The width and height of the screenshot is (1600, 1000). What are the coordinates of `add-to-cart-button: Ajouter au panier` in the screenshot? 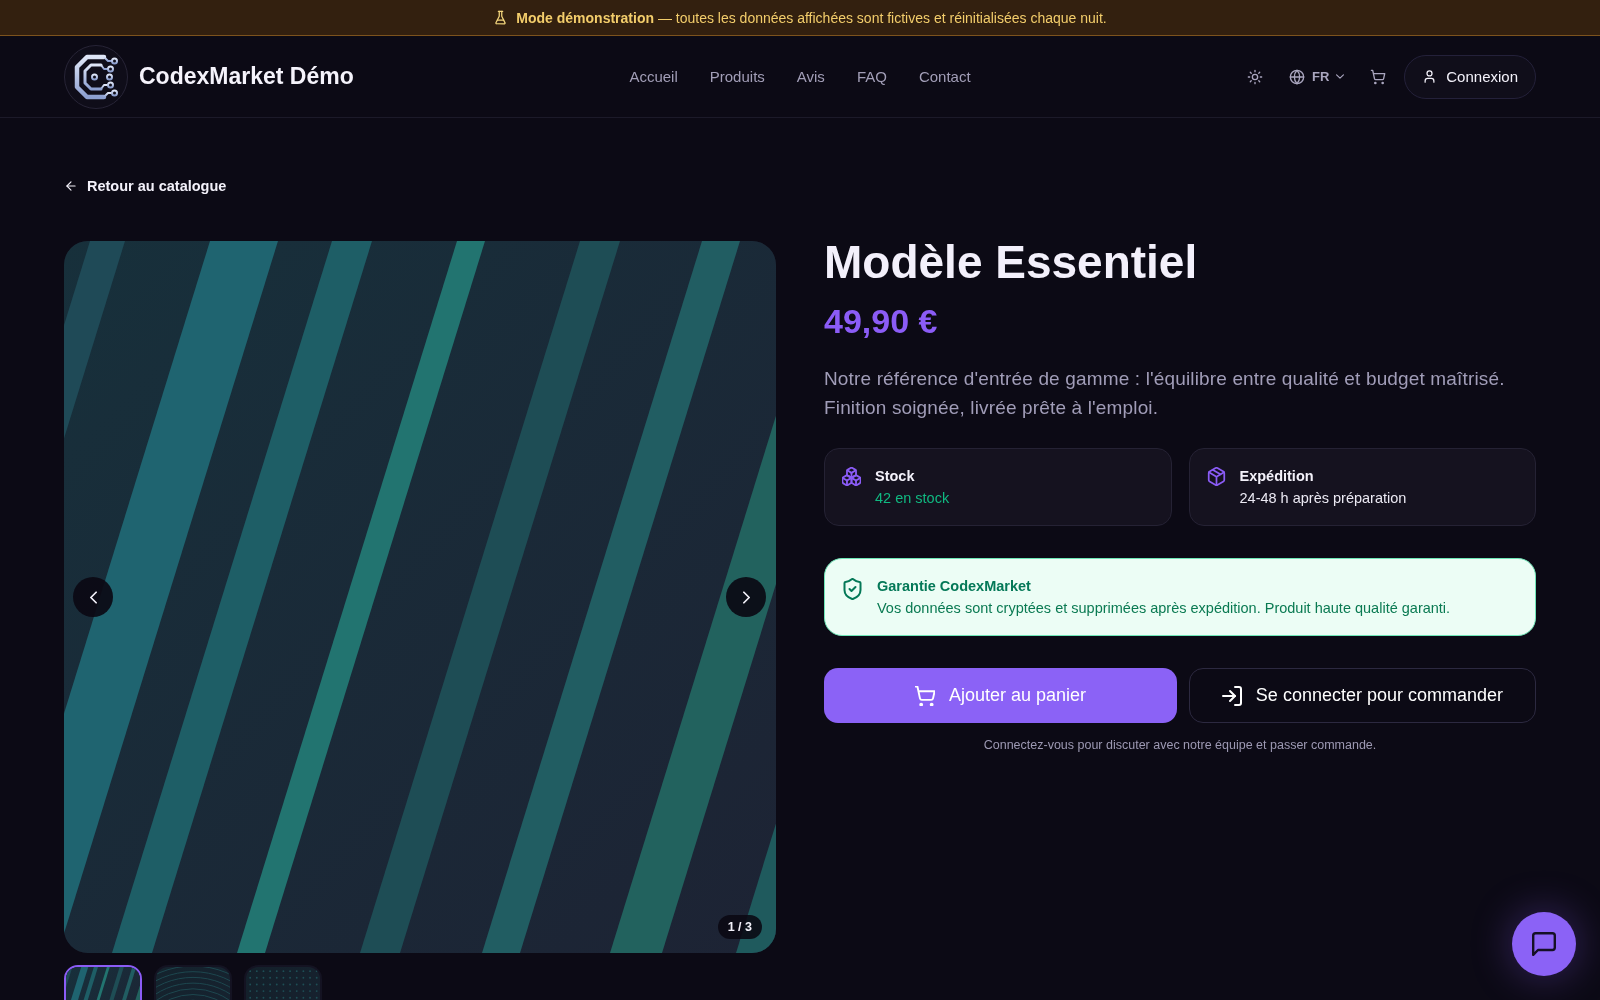 It's located at (1000, 696).